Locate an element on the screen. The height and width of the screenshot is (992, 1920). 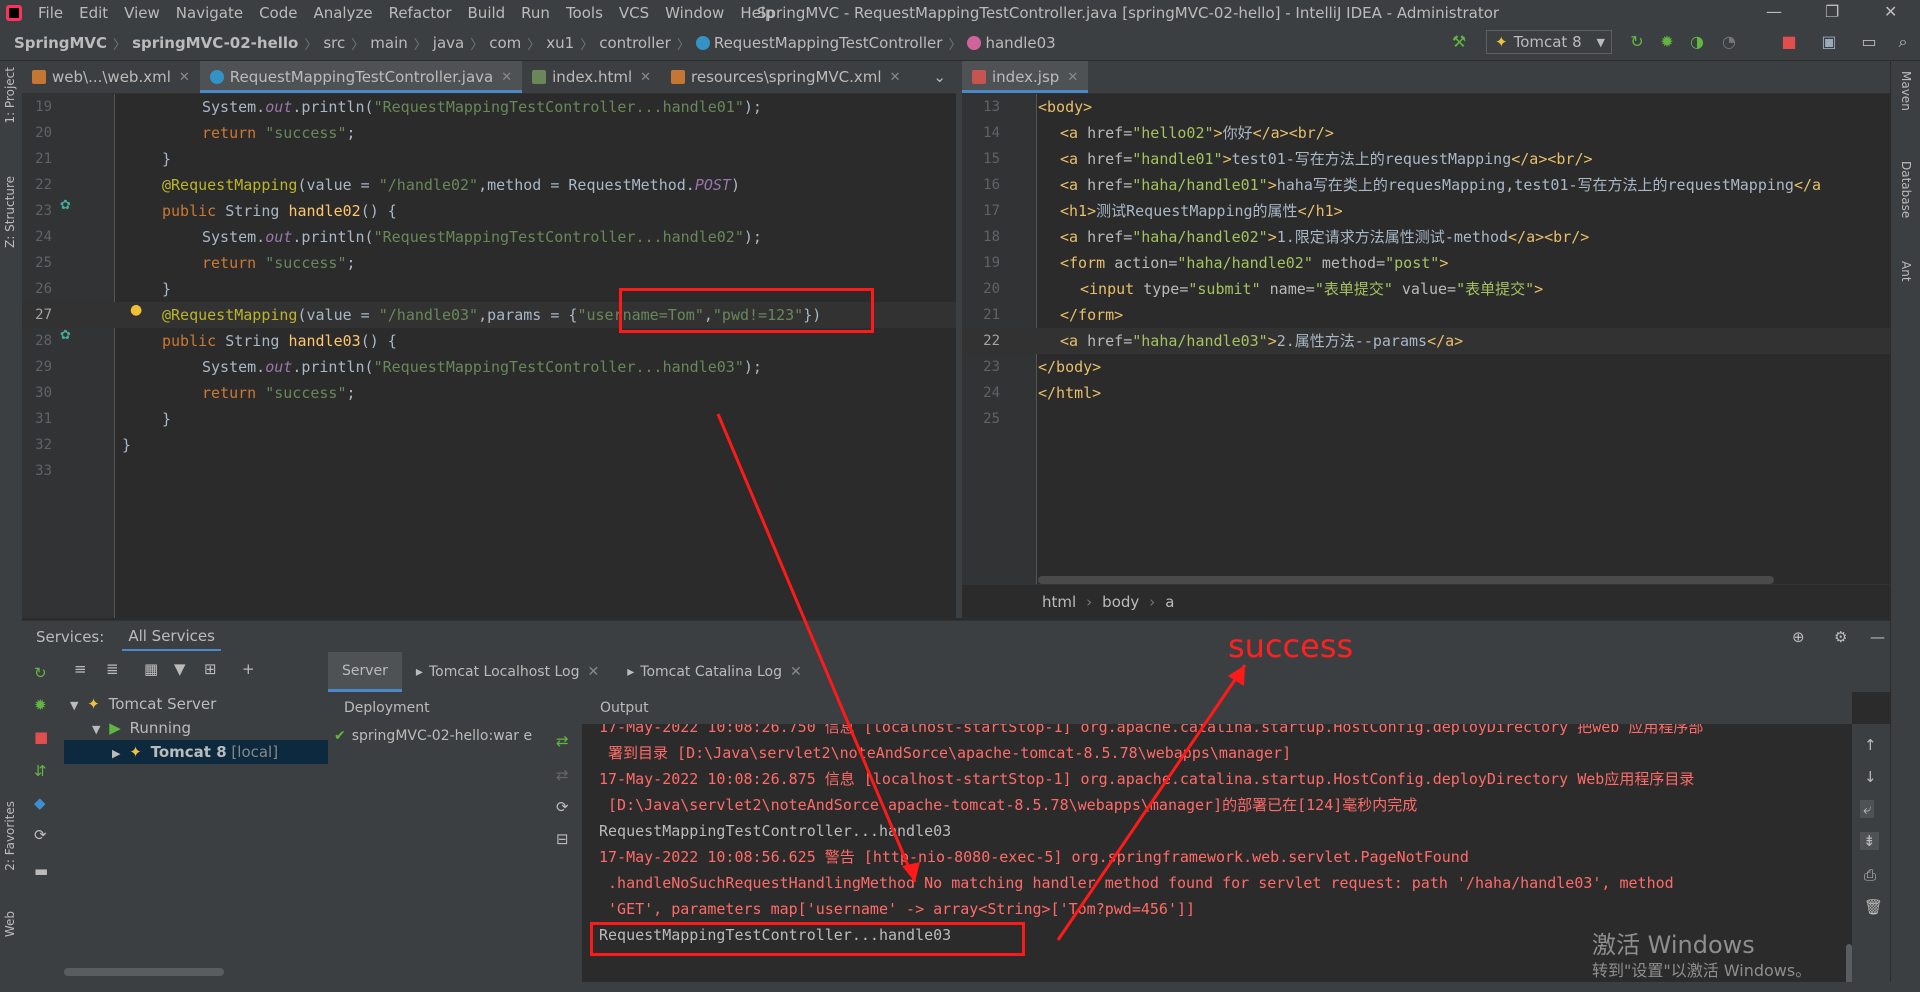
arrow-to-output is located at coordinates (816, 648).